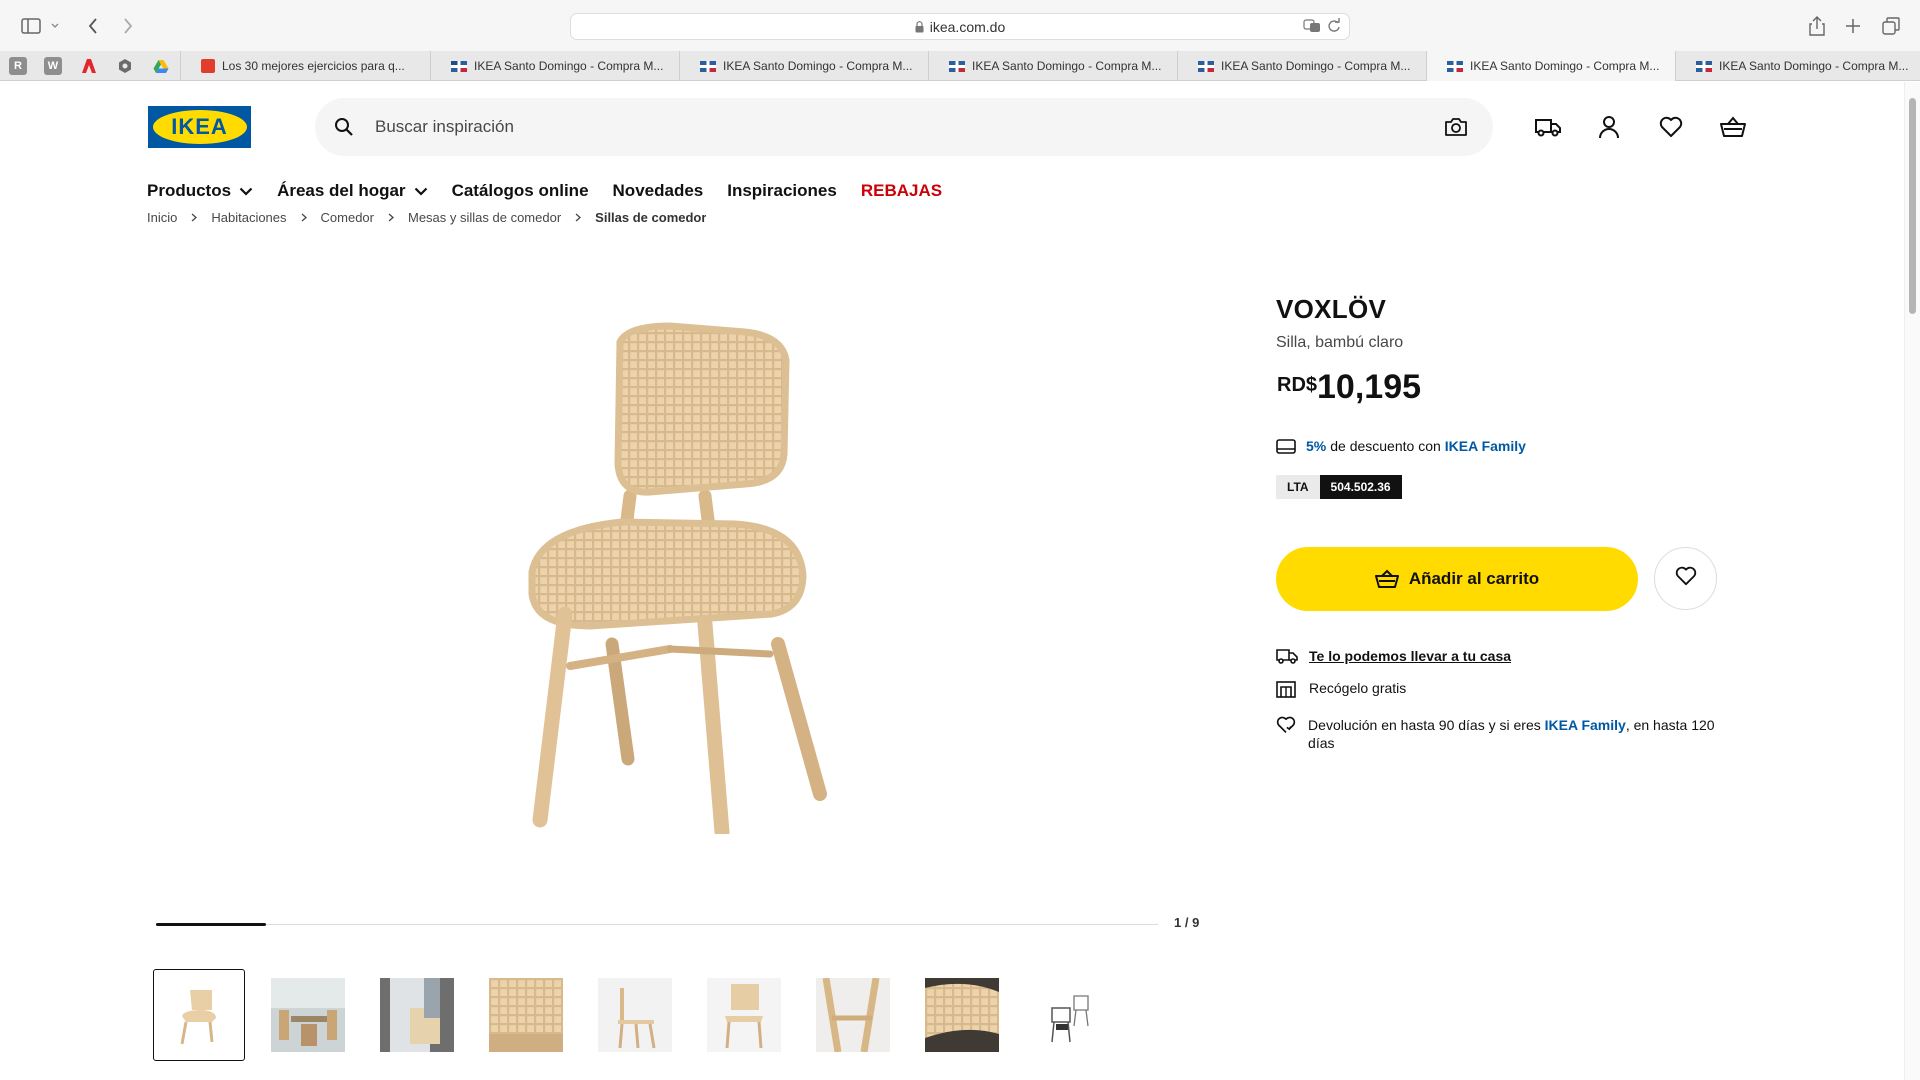 This screenshot has width=1920, height=1080. Describe the element at coordinates (1358, 688) in the screenshot. I see `pickup-text: Recógelo gratis` at that location.